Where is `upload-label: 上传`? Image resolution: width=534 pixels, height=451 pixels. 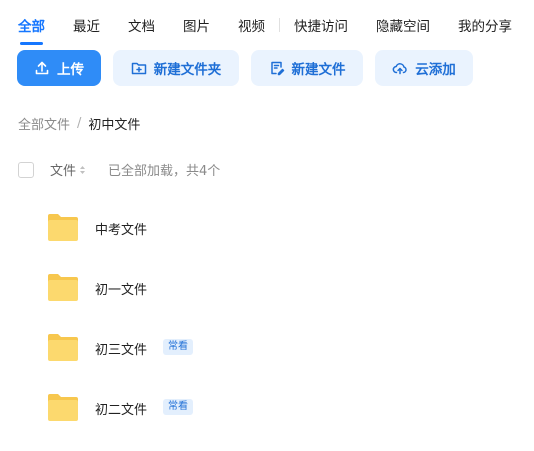 upload-label: 上传 is located at coordinates (70, 70).